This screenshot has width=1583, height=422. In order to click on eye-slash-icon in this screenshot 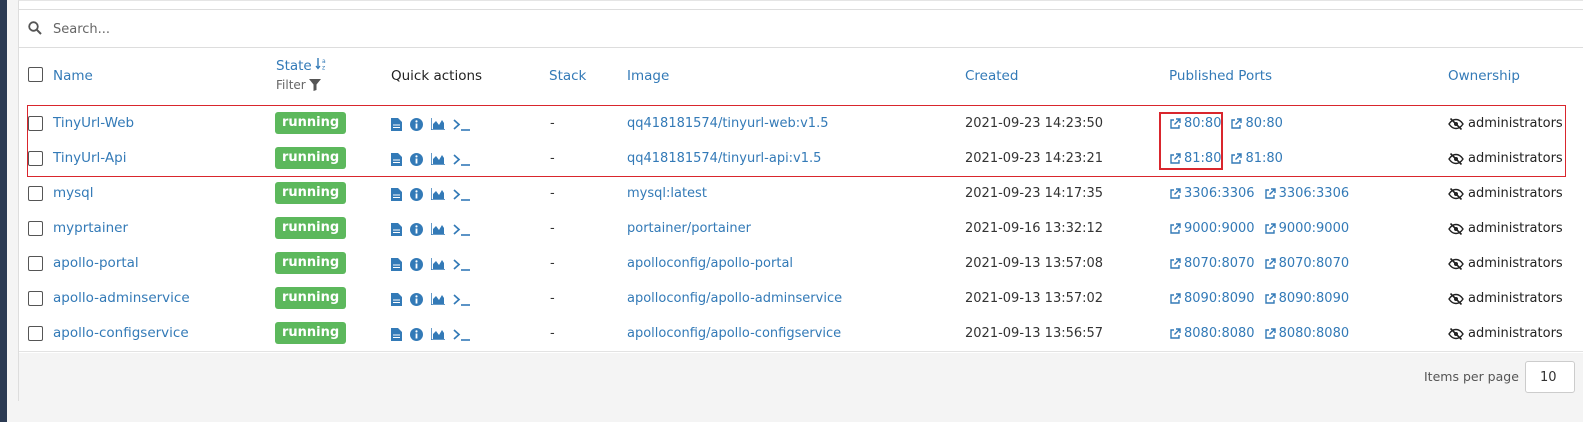, I will do `click(1456, 228)`.